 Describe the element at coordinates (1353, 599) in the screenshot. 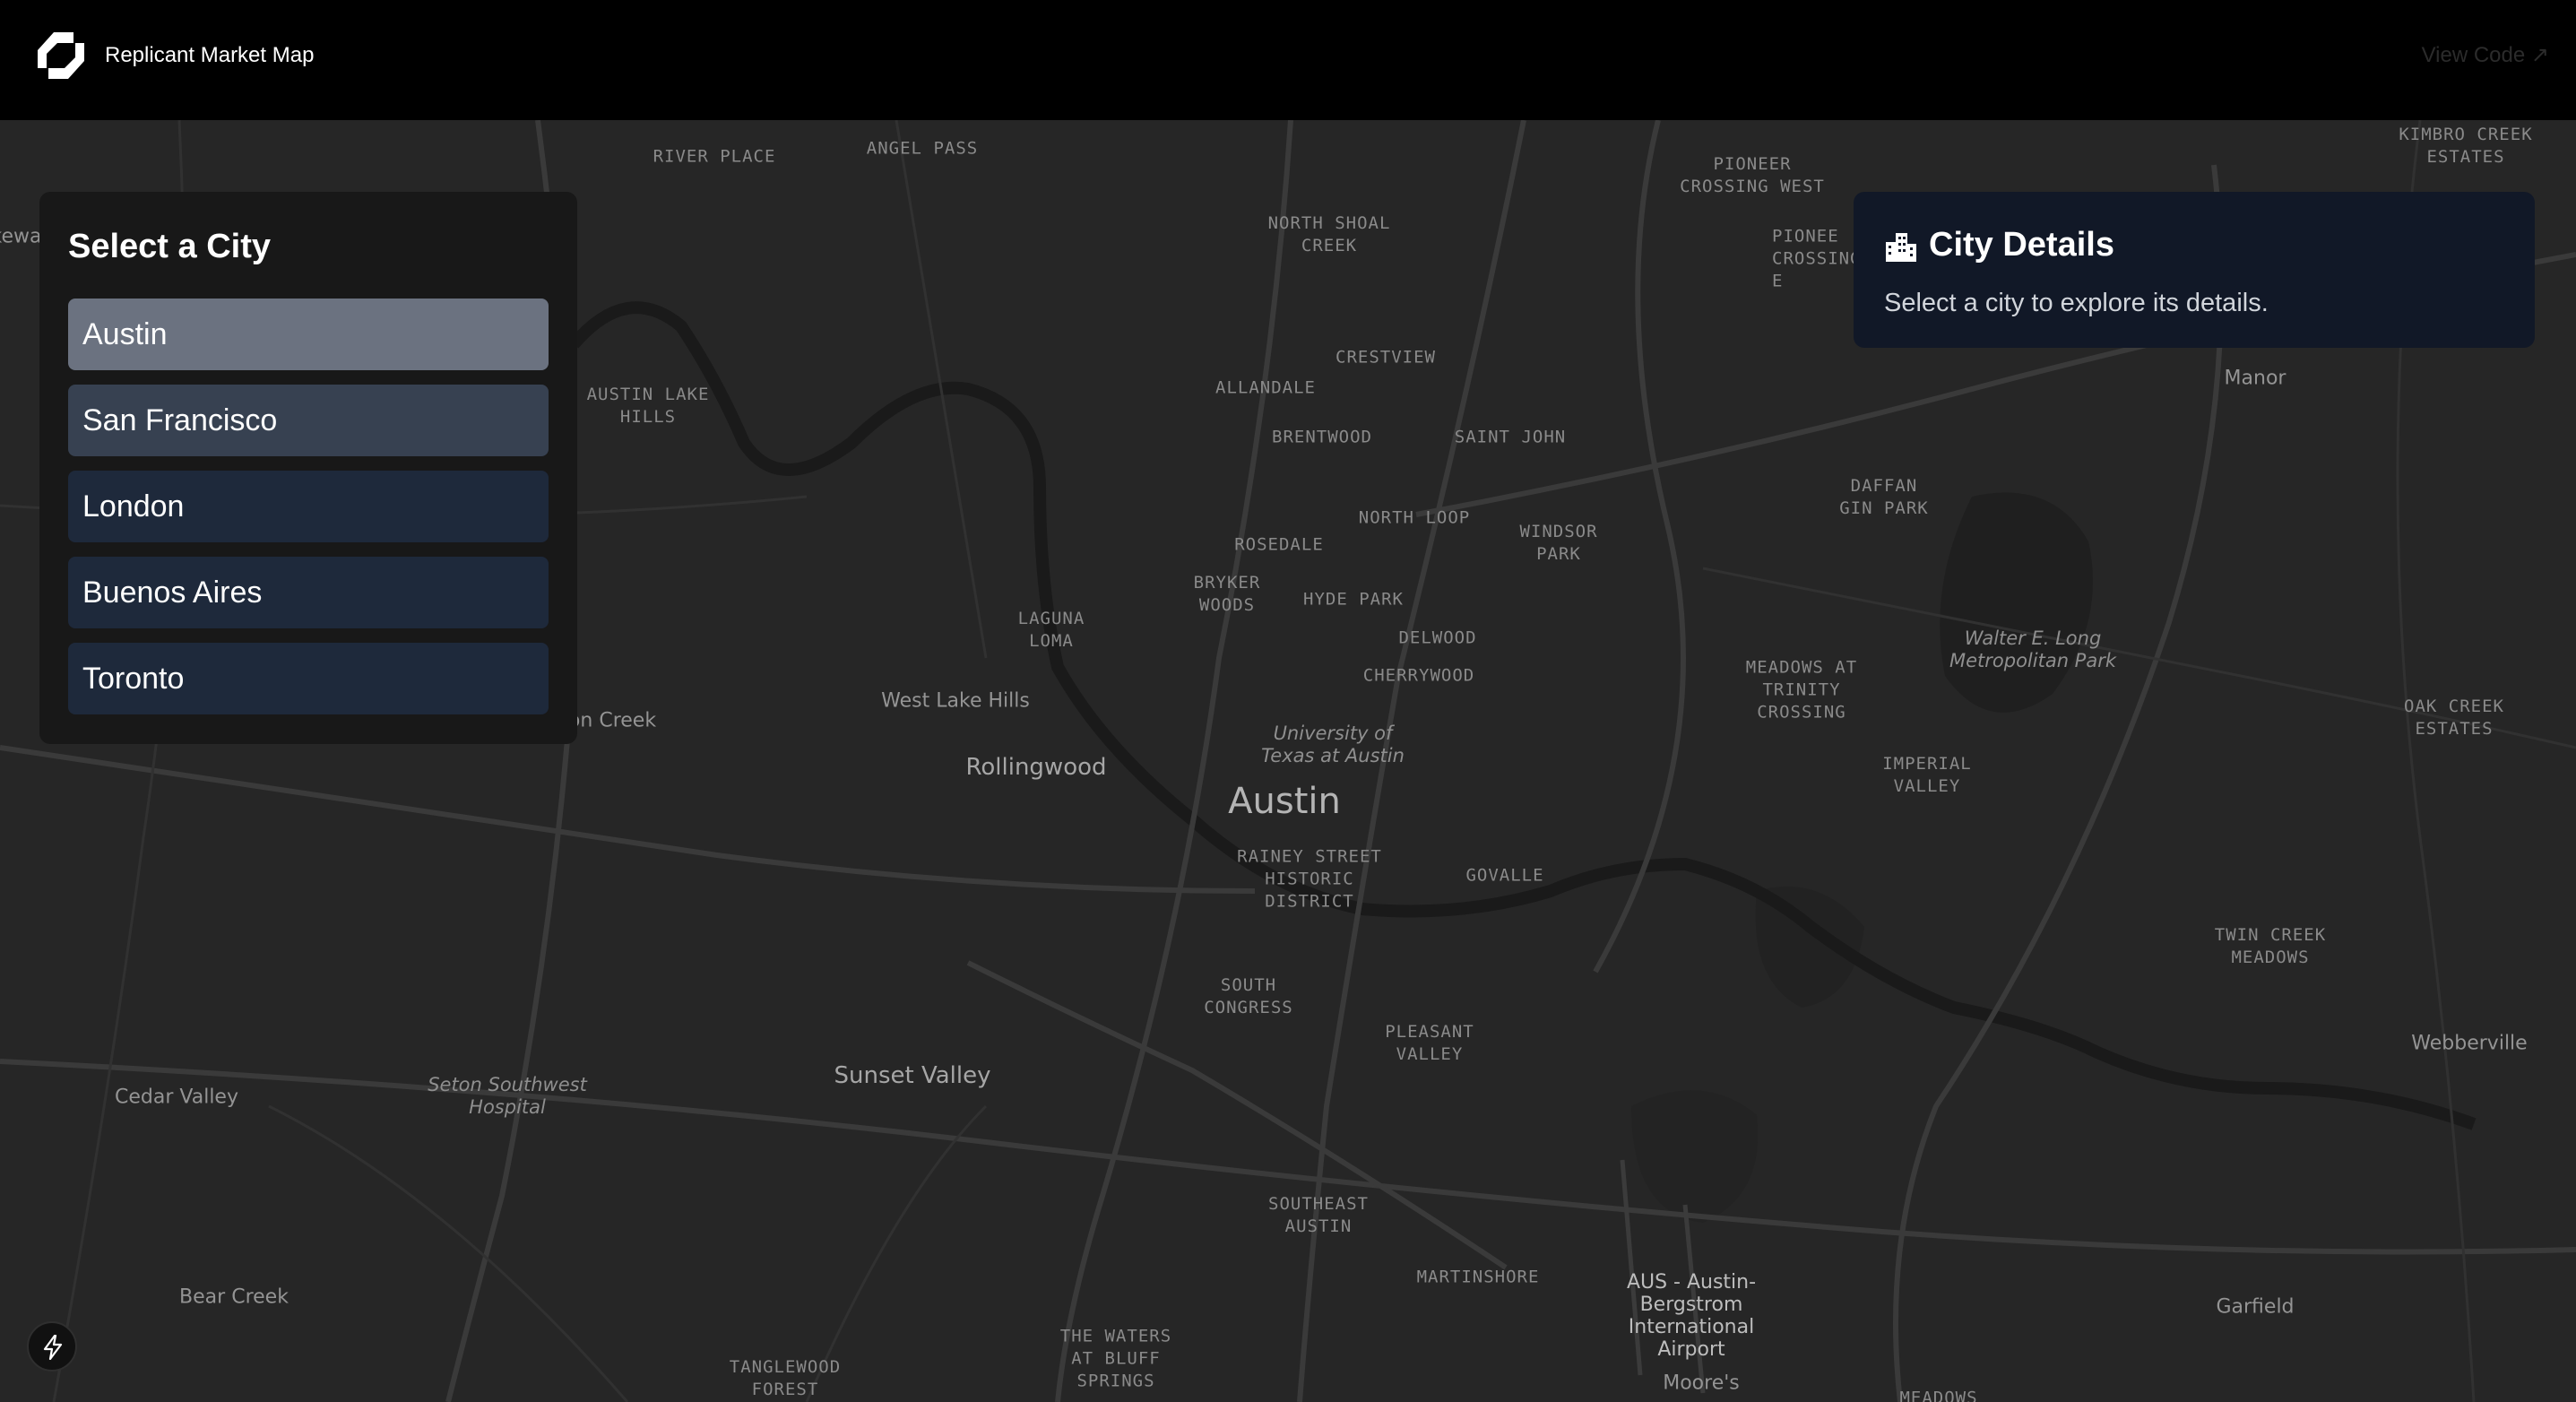

I see `map-label: HYDE PARK` at that location.